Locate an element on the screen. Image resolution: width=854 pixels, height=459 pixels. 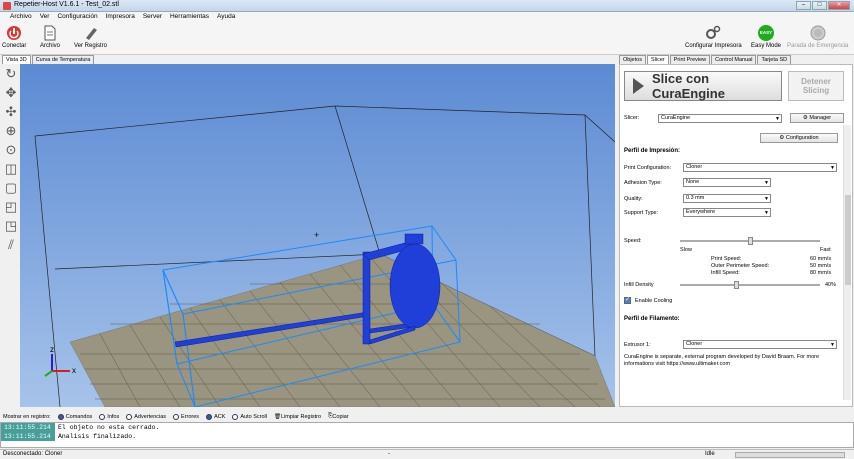
tab-sd-card: Tarjeta SD is located at coordinates (774, 59).